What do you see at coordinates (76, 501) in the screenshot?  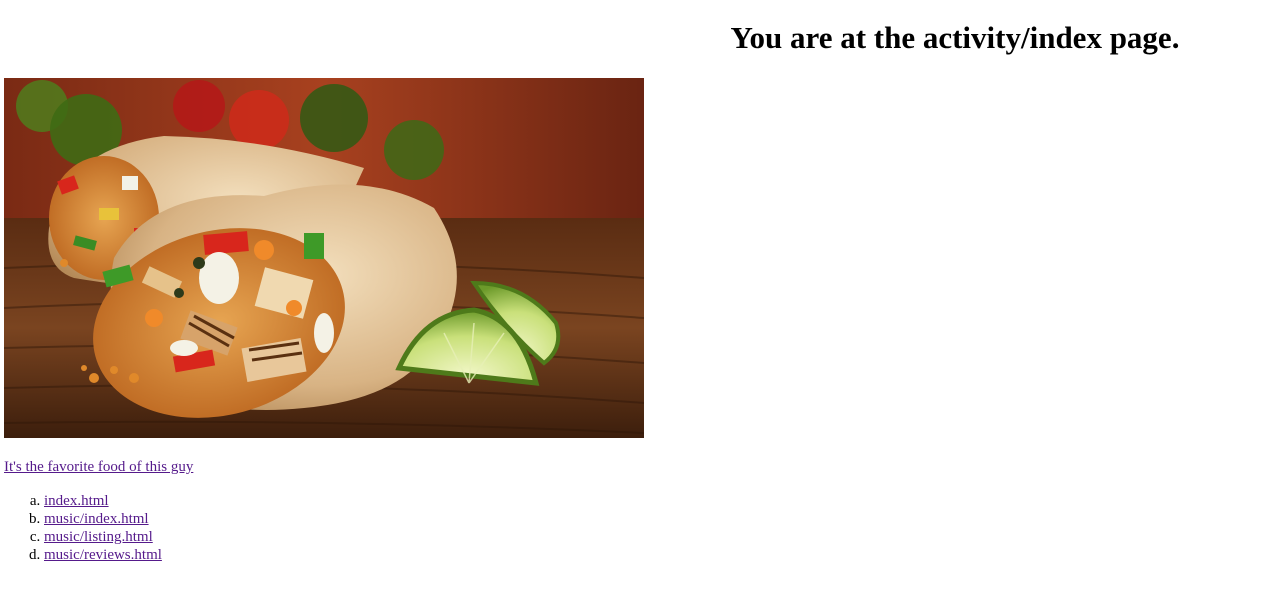 I see `link-index: index.html` at bounding box center [76, 501].